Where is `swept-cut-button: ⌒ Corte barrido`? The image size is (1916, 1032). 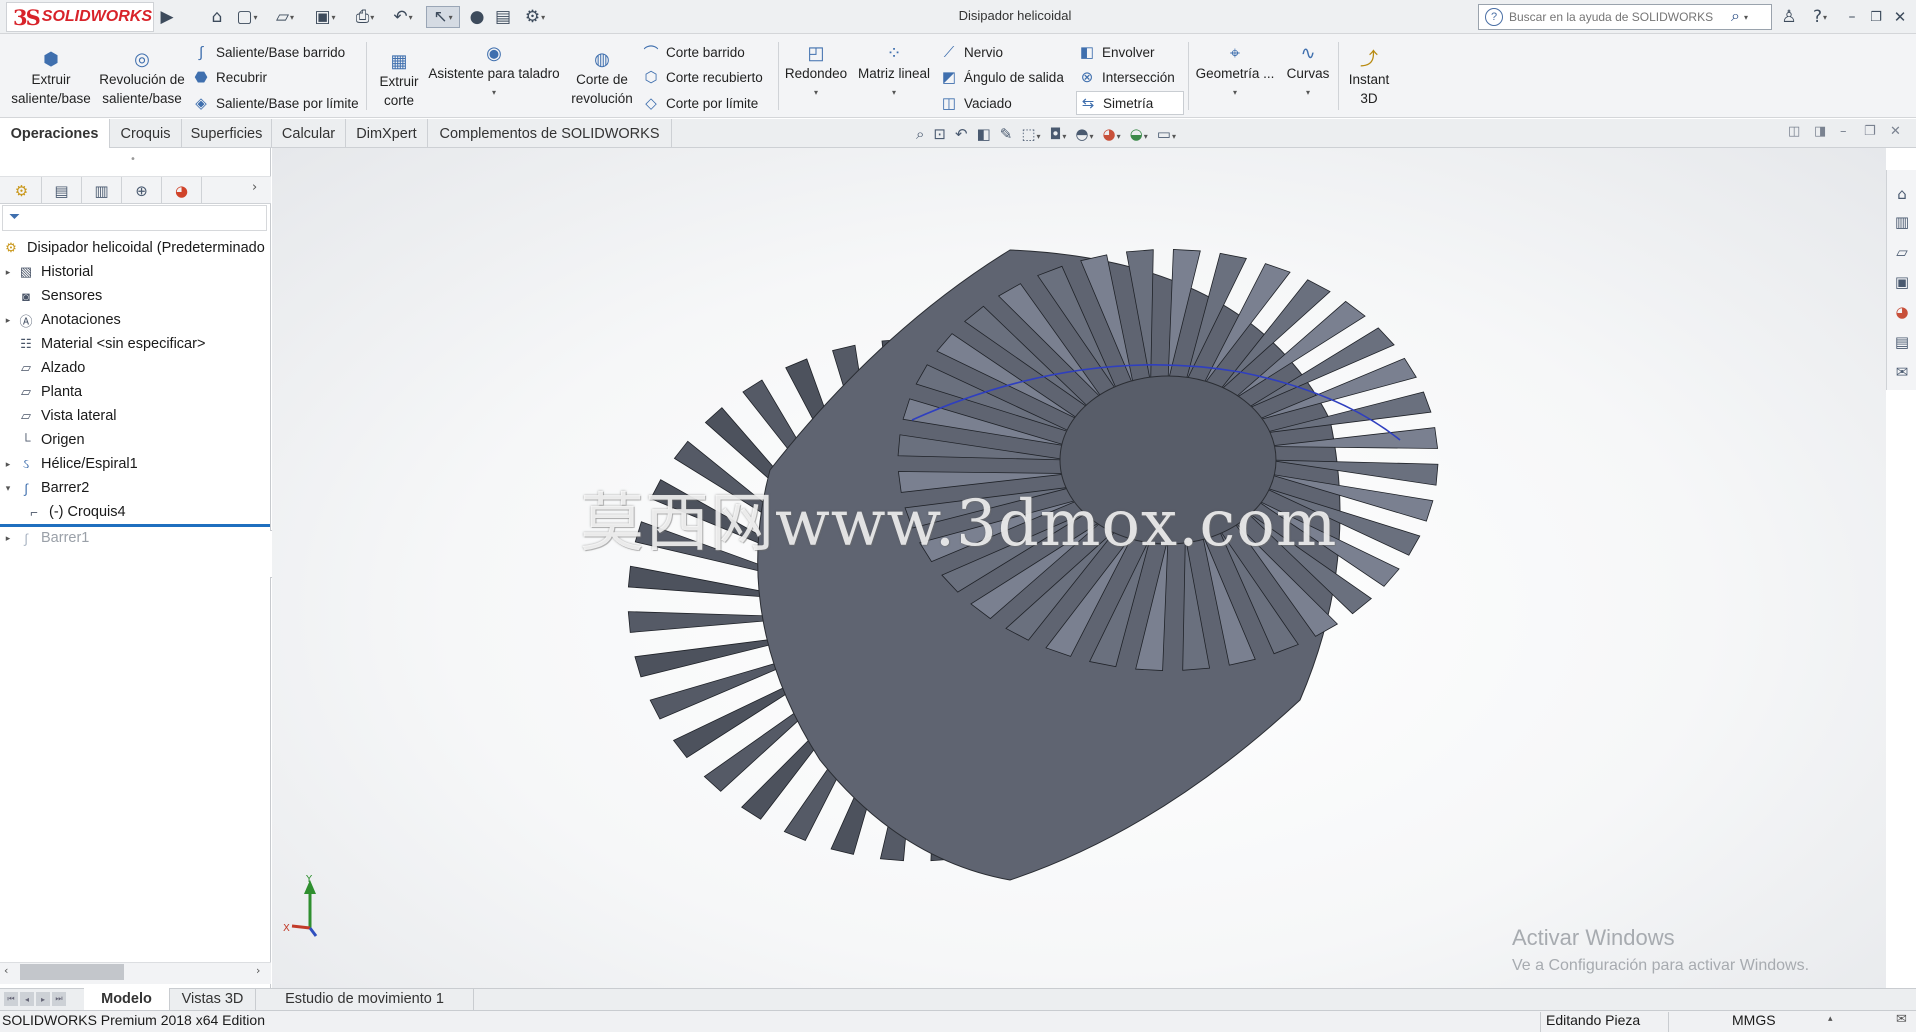
swept-cut-button: ⌒ Corte barrido is located at coordinates (692, 52).